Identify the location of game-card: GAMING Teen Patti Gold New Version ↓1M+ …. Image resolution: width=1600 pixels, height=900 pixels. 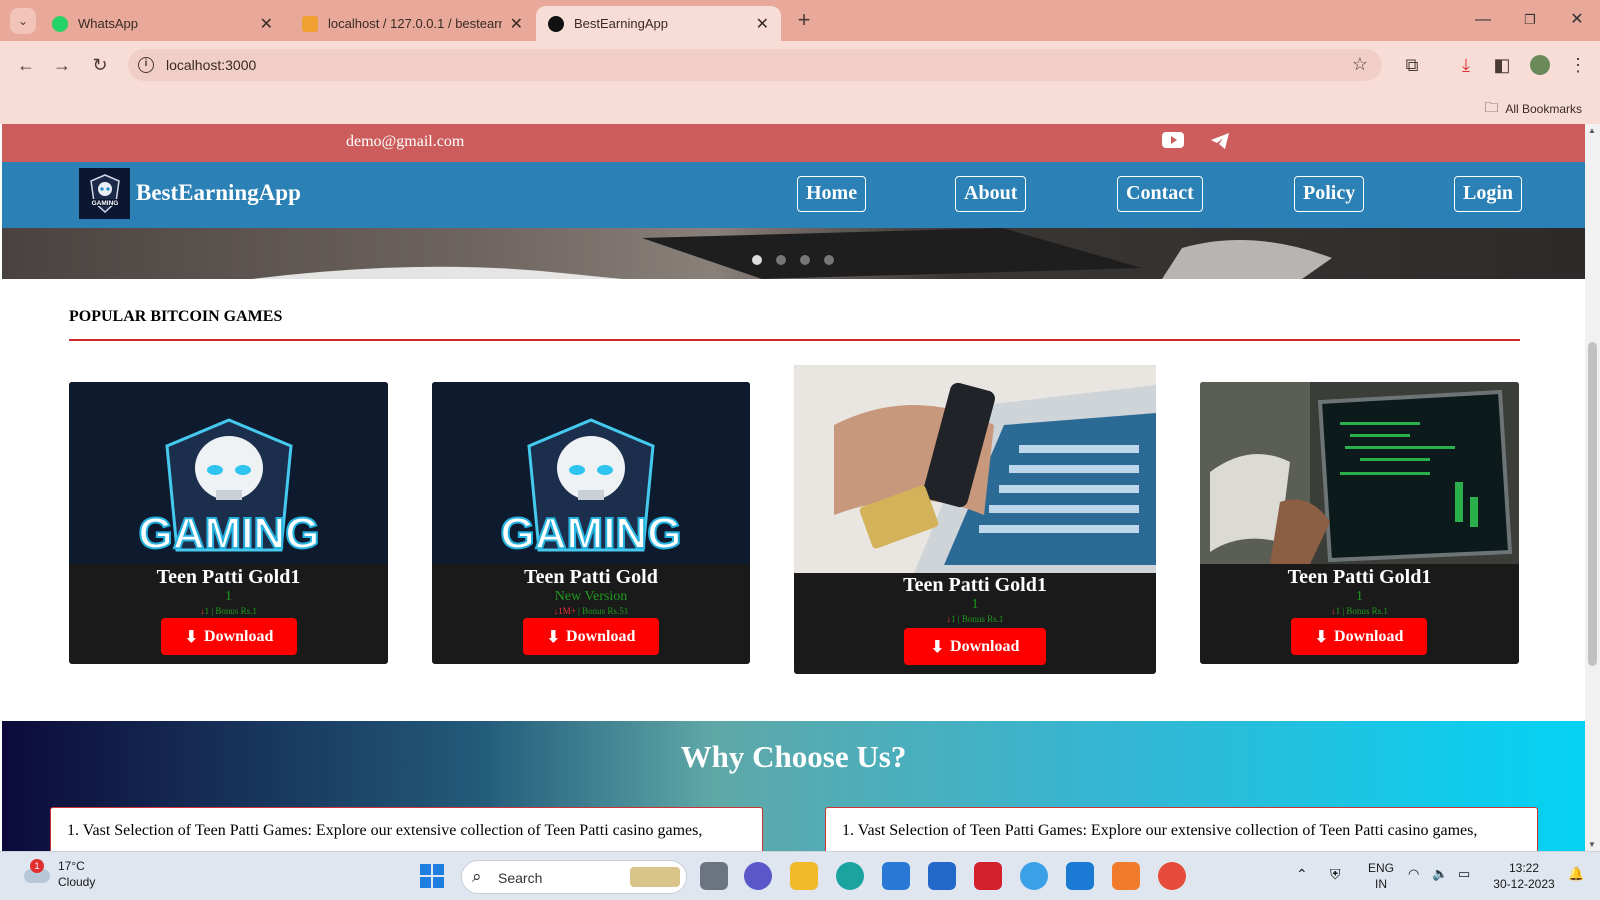
(591, 523).